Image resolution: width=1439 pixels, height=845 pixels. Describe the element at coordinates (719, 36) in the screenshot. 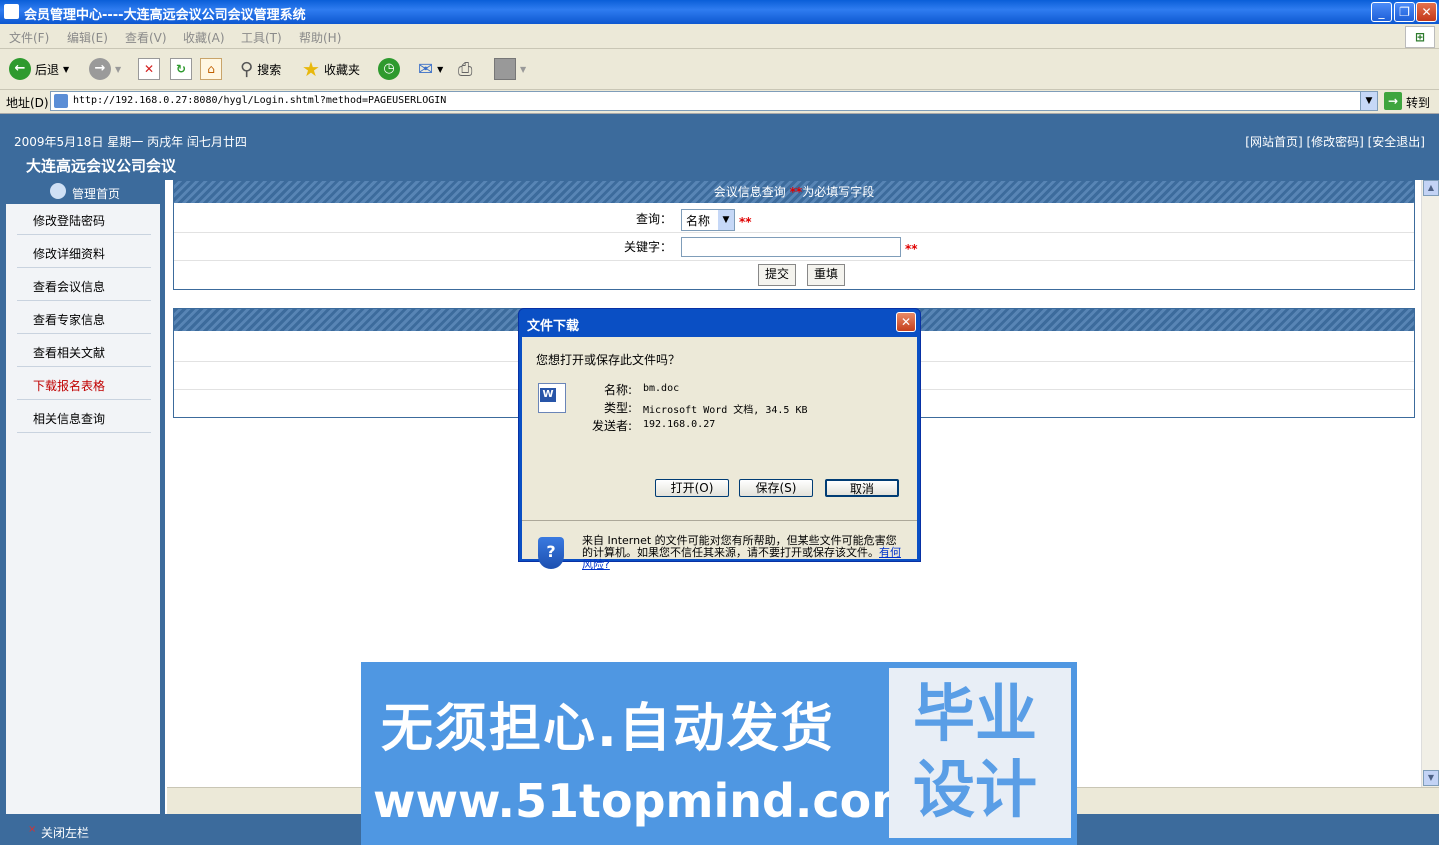

I see `menu-bar: 文件(F) 编辑(E) 查看(V) 收藏(A) 工具(T) 帮助(H) ⊞` at that location.